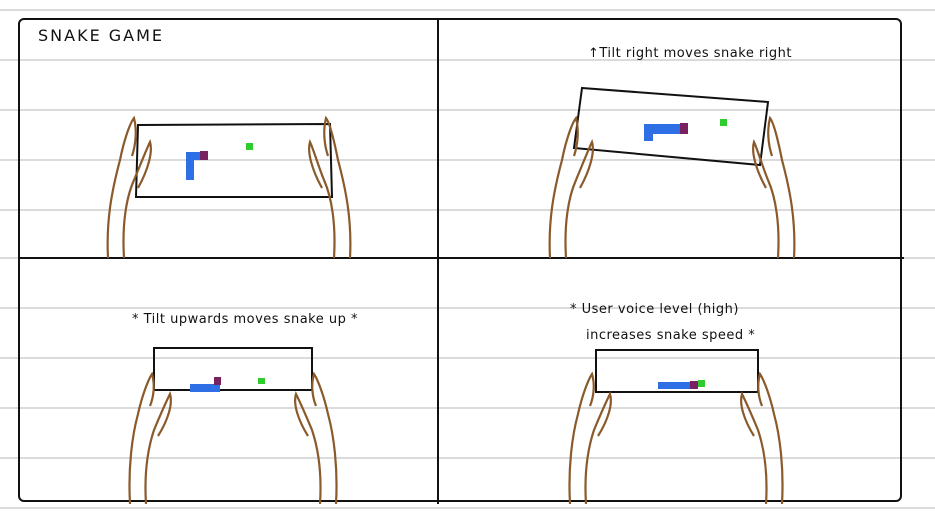 The height and width of the screenshot is (525, 935). I want to click on panel-1-sketch, so click(229, 186).